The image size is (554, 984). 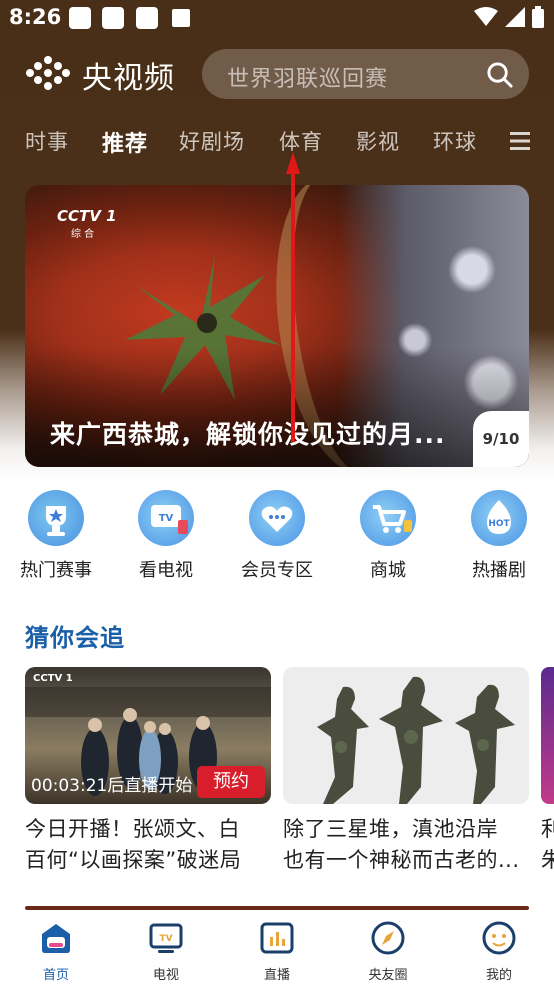 I want to click on battery-icon, so click(x=538, y=17).